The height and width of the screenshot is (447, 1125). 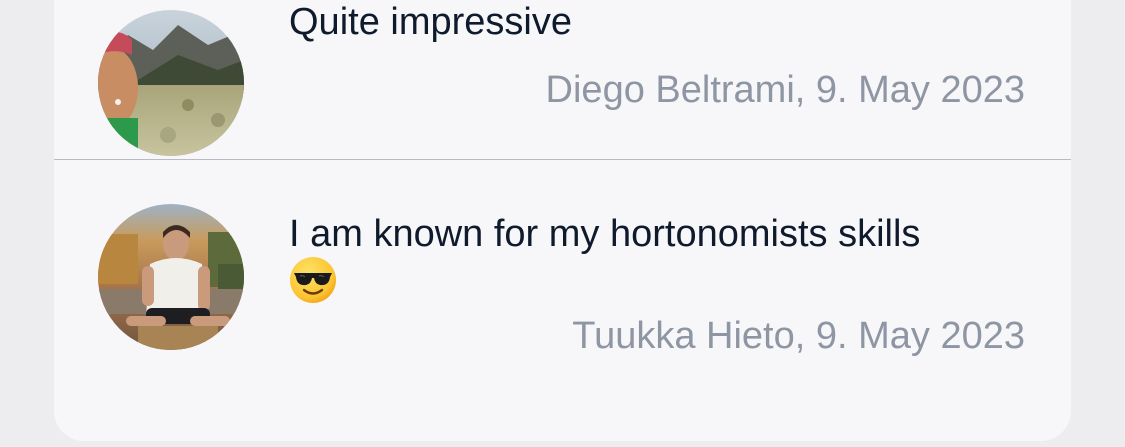 What do you see at coordinates (430, 22) in the screenshot?
I see `comment-text: Quite impressive` at bounding box center [430, 22].